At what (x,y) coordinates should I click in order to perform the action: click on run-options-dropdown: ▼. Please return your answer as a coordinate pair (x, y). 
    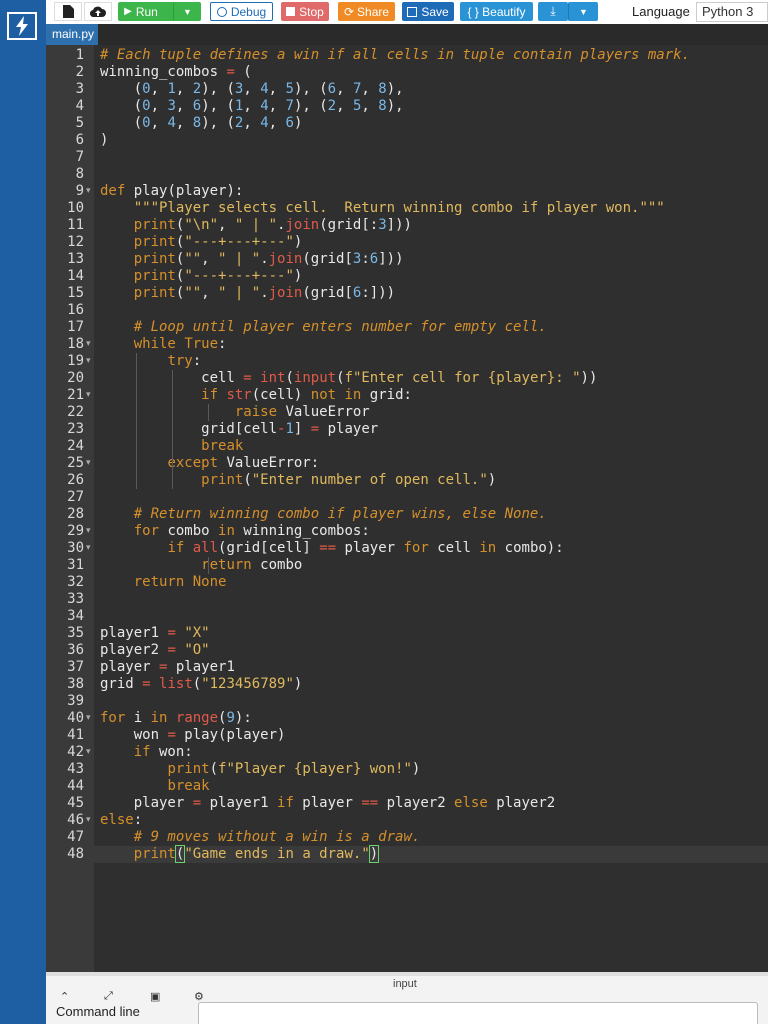
    Looking at the image, I should click on (187, 11).